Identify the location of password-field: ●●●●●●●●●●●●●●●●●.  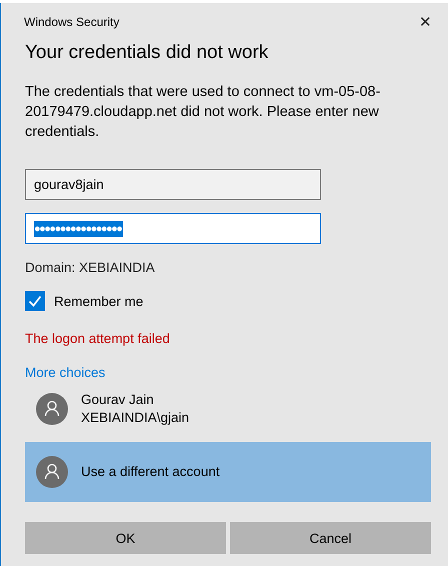
(173, 228).